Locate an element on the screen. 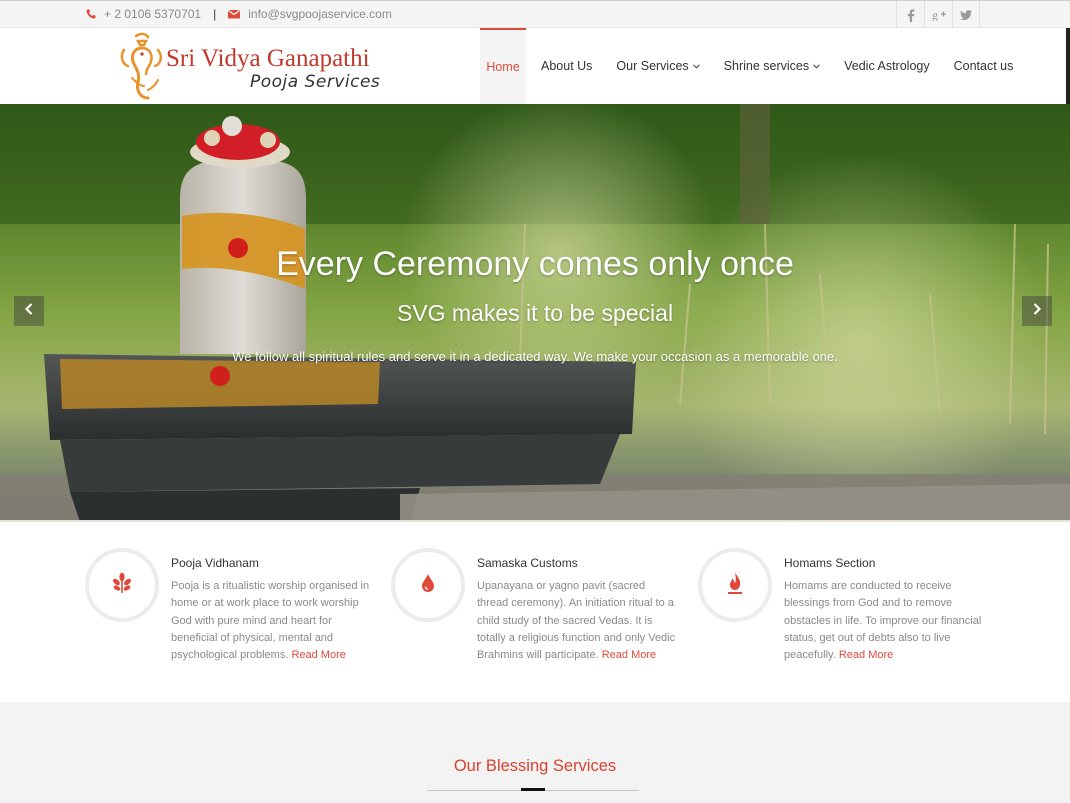 This screenshot has width=1070, height=803. phone-number: + 2 0106 5370701 is located at coordinates (152, 14).